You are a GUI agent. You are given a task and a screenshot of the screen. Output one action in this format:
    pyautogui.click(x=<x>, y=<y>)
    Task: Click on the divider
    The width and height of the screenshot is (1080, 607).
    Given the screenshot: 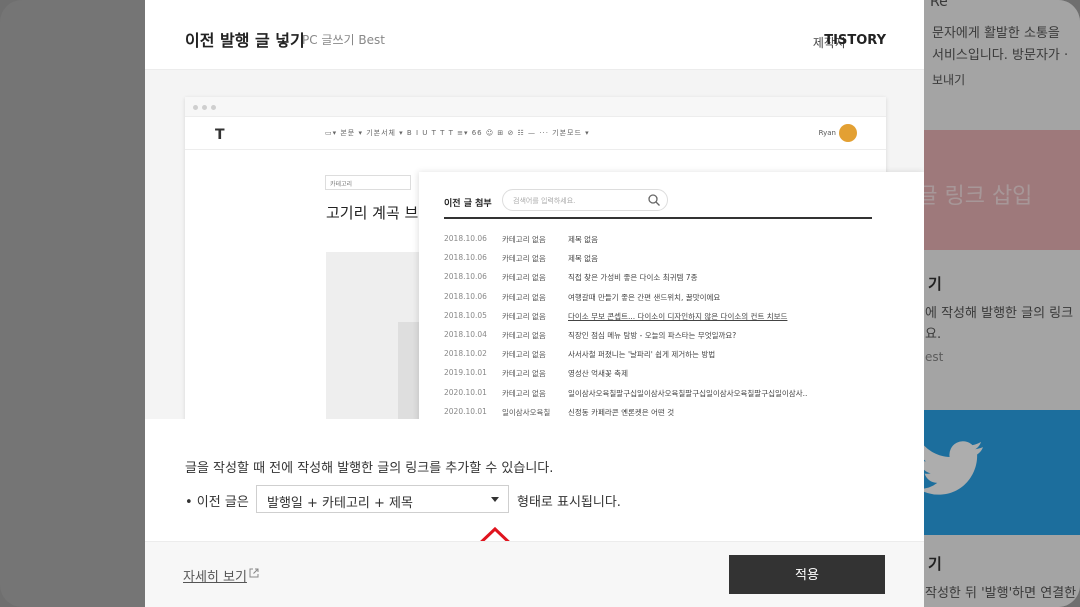 What is the action you would take?
    pyautogui.click(x=658, y=218)
    